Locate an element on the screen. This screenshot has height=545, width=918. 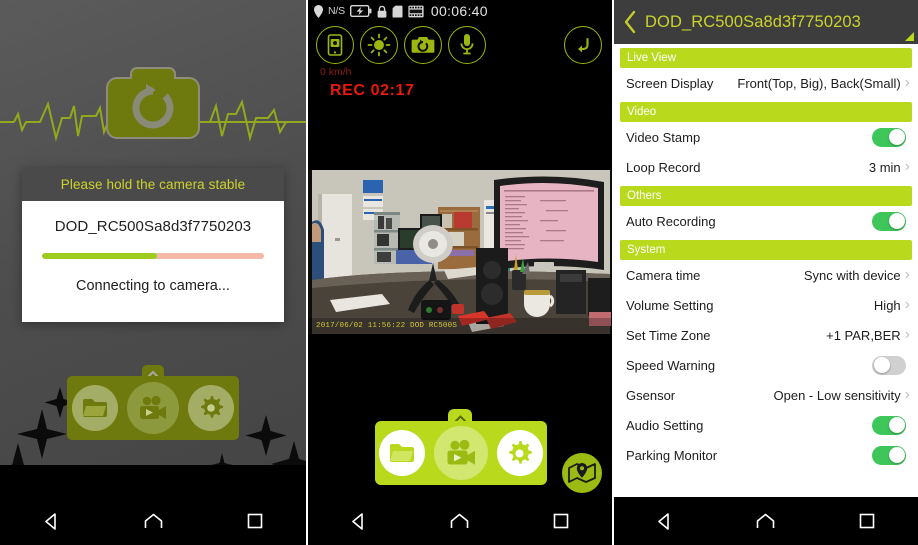
phone-snapshot-icon is located at coordinates (335, 45).